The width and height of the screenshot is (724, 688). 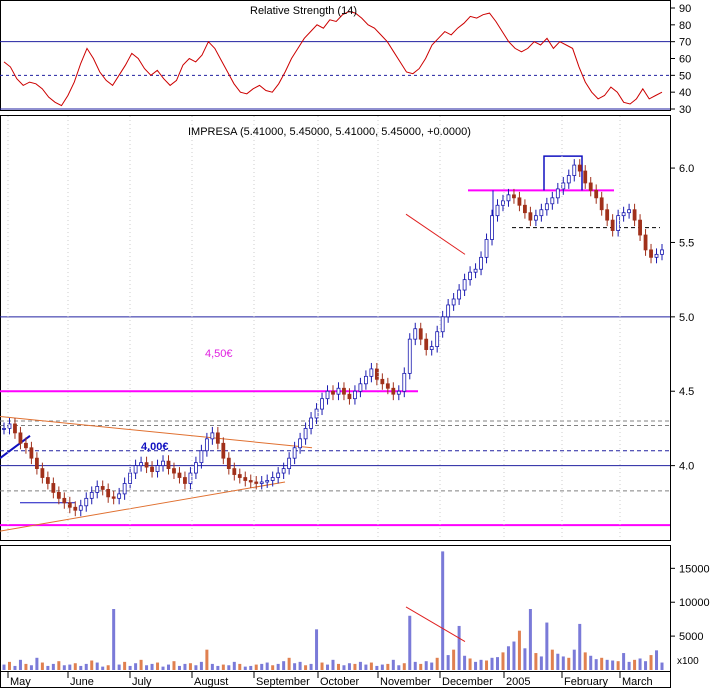 What do you see at coordinates (685, 110) in the screenshot?
I see `rsi-y-tick-label: 30` at bounding box center [685, 110].